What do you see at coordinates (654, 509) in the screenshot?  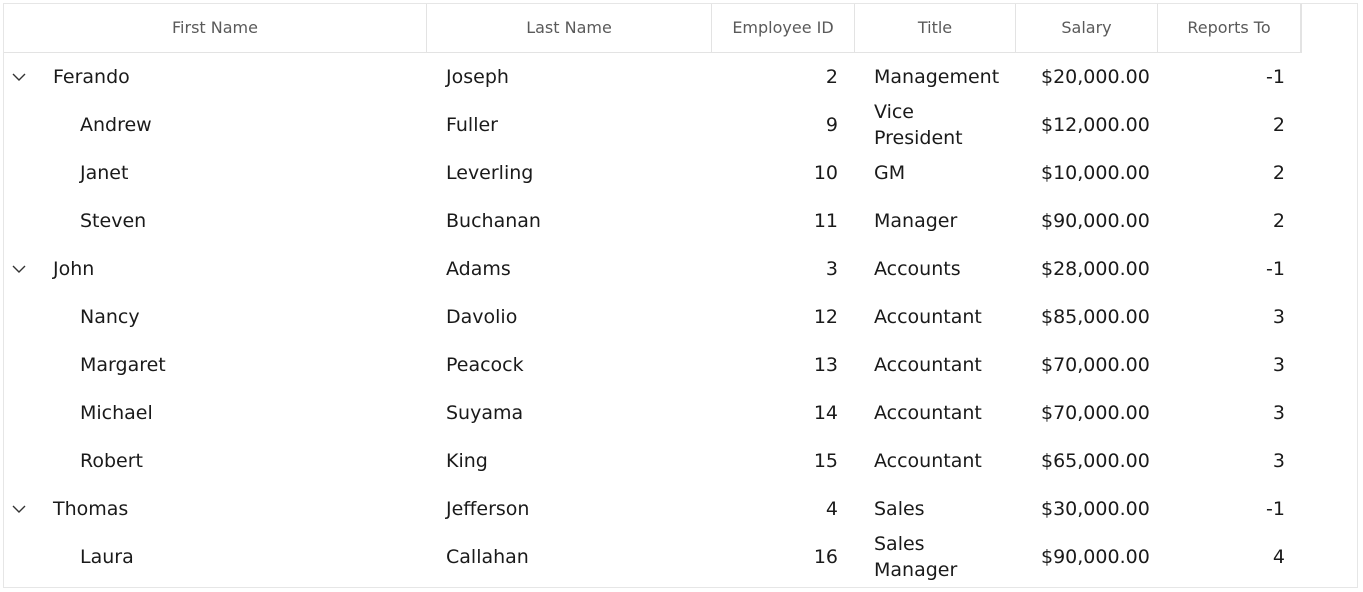 I see `table-row: Thomas Jefferson 4 Sales $30,000.00 -1` at bounding box center [654, 509].